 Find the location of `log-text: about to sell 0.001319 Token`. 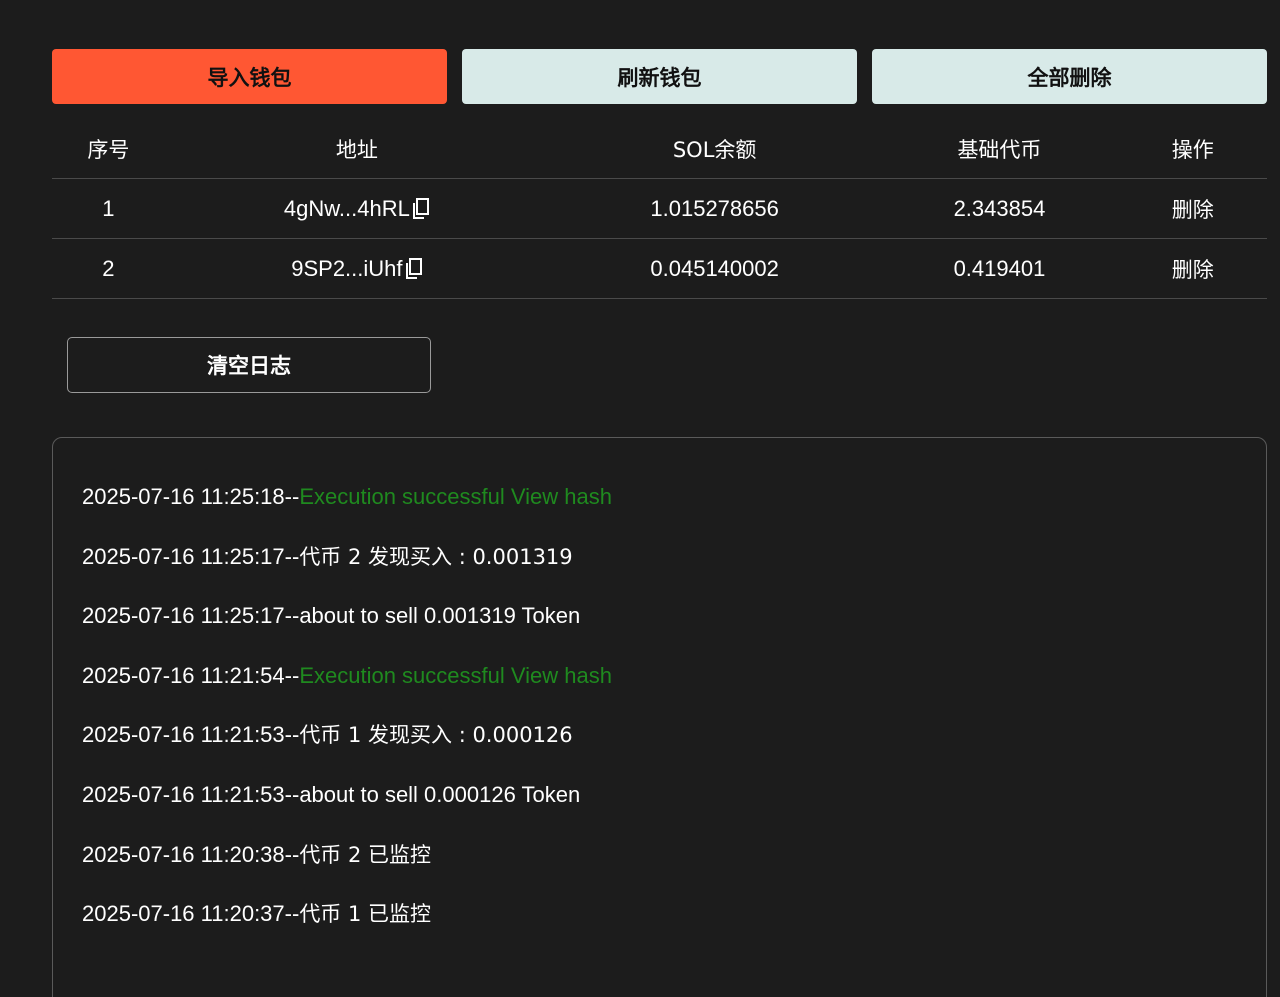

log-text: about to sell 0.001319 Token is located at coordinates (440, 616).